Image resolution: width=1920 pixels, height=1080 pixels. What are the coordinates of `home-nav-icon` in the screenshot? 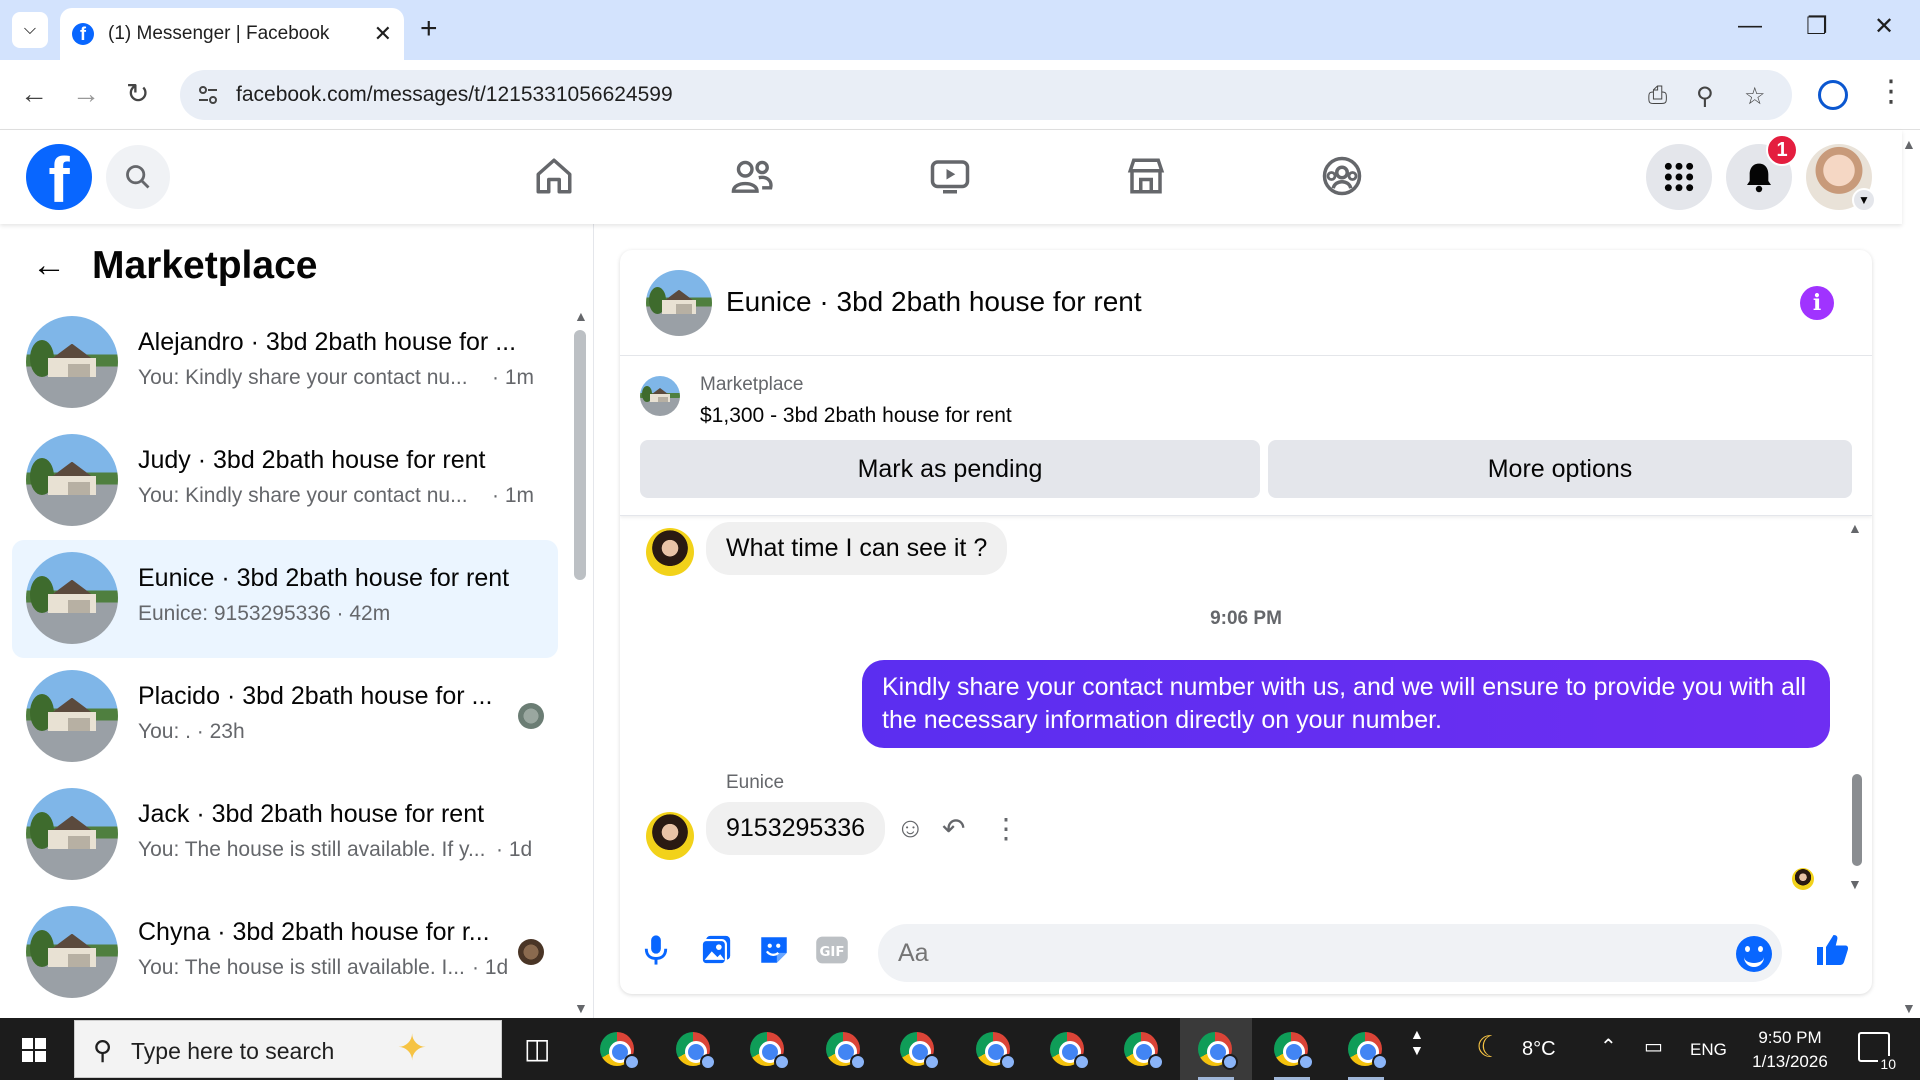 It's located at (554, 176).